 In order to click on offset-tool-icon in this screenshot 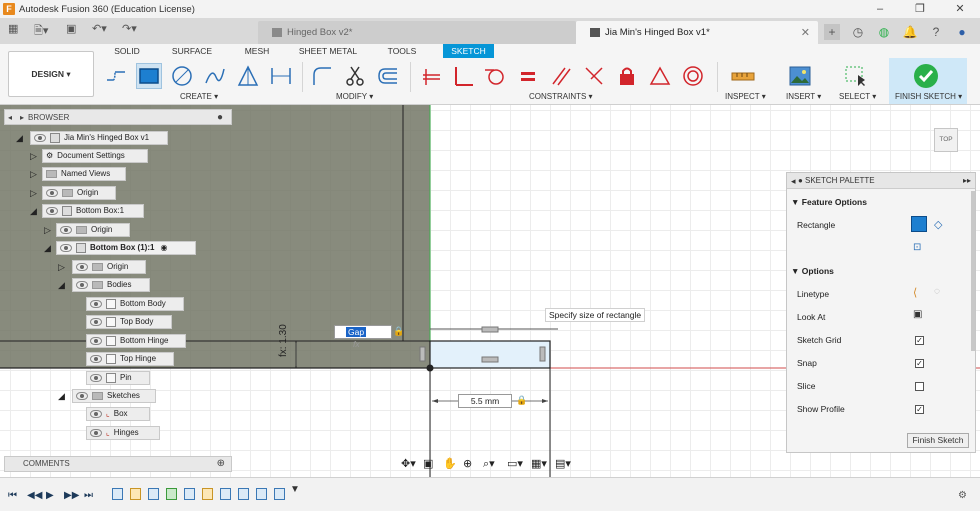, I will do `click(388, 76)`.